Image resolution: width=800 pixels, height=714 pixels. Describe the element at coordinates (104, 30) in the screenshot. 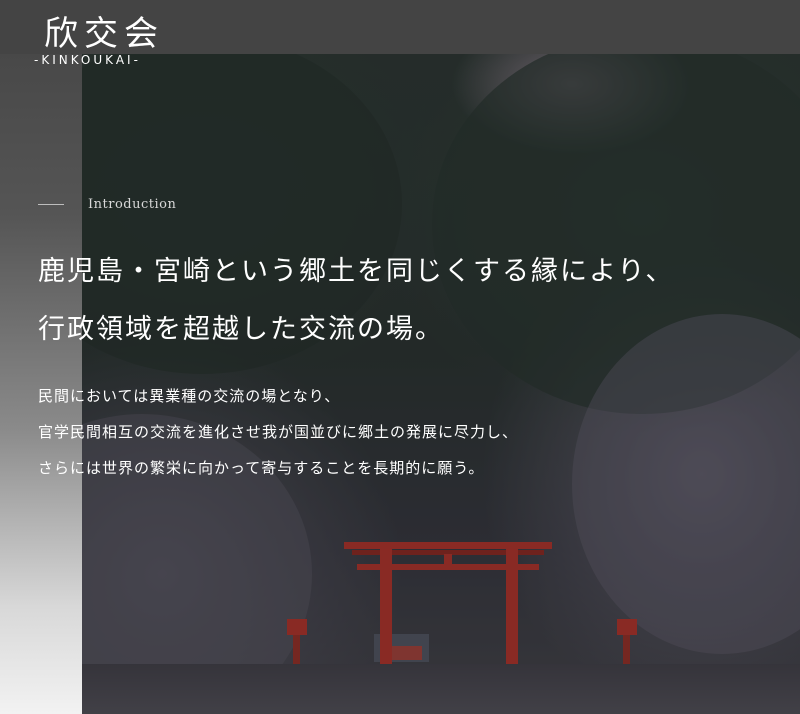

I see `site-logo: 欣交会` at that location.